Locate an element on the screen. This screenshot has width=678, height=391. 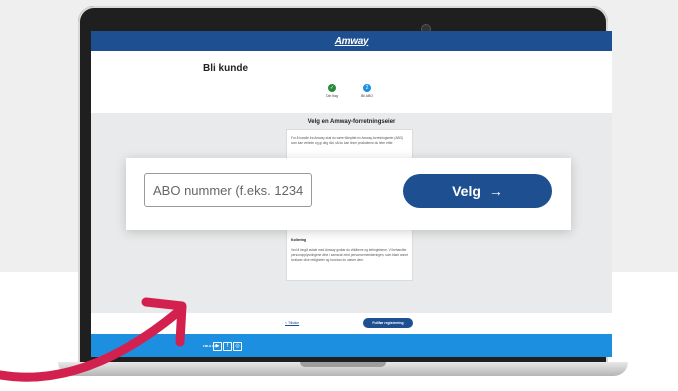
youtube-icon: ▶ is located at coordinates (217, 346).